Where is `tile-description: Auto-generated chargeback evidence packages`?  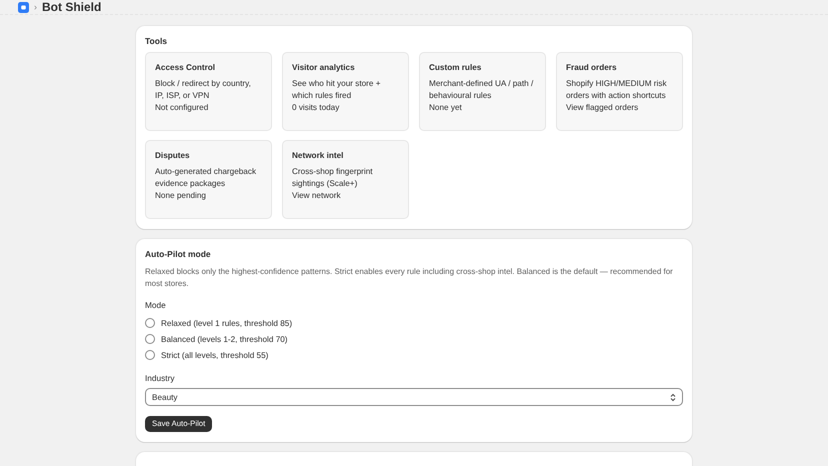
tile-description: Auto-generated chargeback evidence packages is located at coordinates (206, 178).